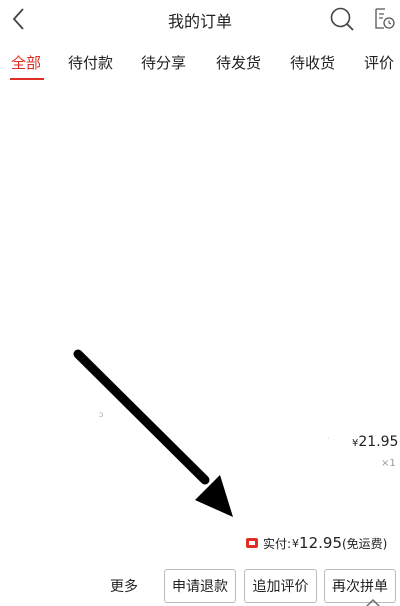  Describe the element at coordinates (200, 61) in the screenshot. I see `order-tabs: 全部 待付款 待分享 待发货 待收货 评价` at that location.